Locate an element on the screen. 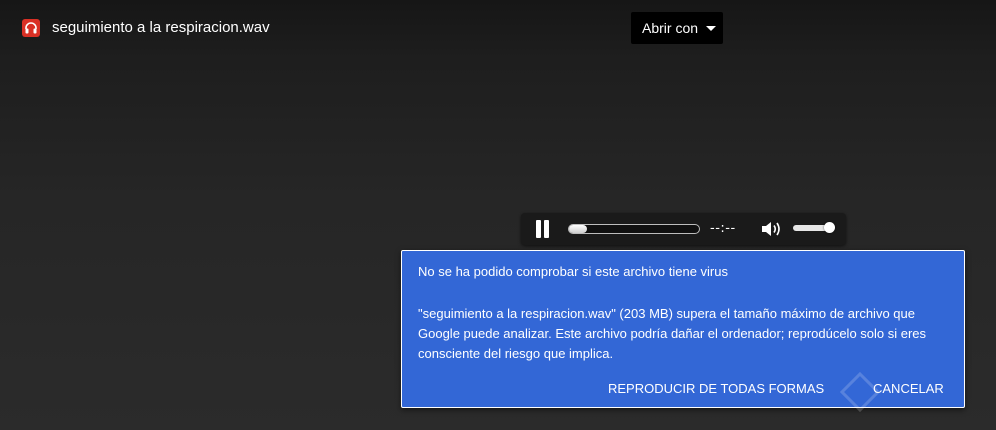 This screenshot has width=996, height=430. seek-bar is located at coordinates (634, 229).